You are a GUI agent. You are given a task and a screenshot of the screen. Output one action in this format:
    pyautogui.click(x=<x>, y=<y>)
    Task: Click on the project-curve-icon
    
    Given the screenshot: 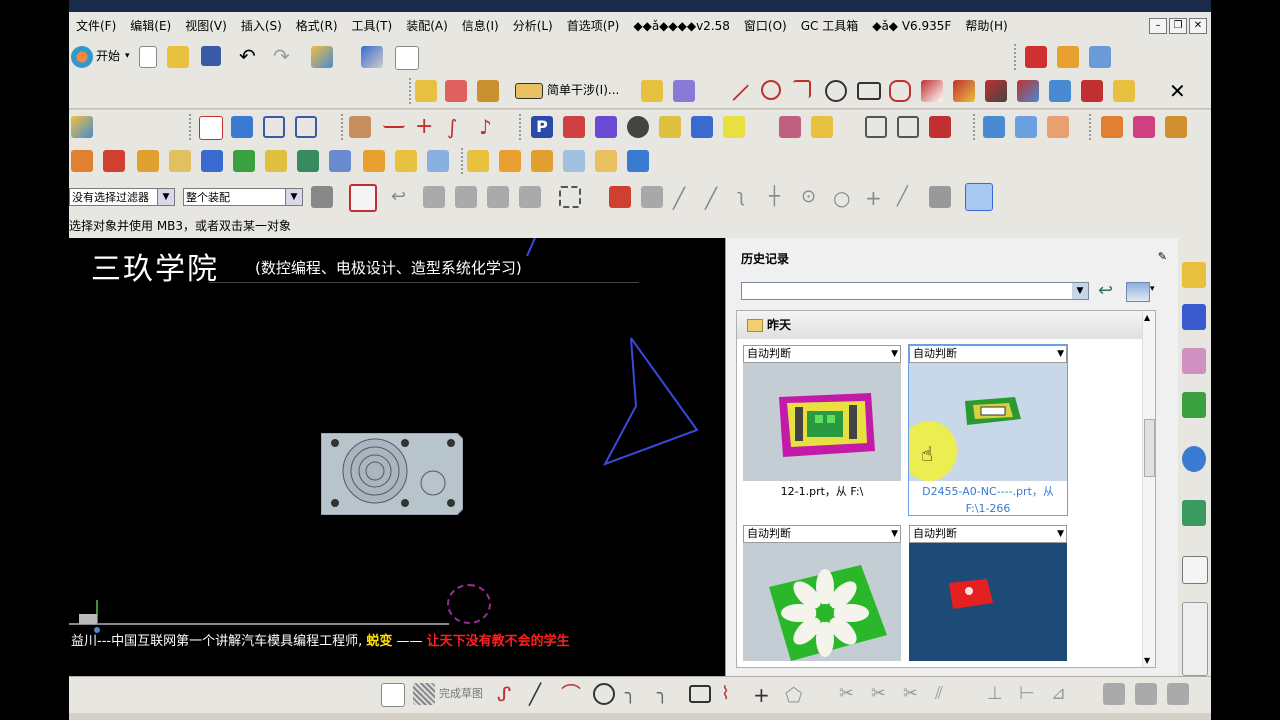 What is the action you would take?
    pyautogui.click(x=1028, y=91)
    